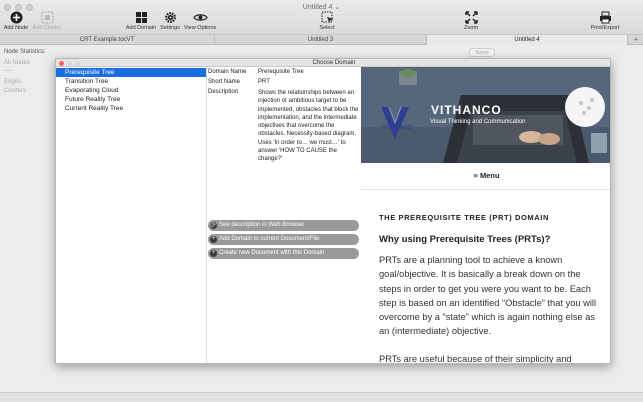 The width and height of the screenshot is (643, 402). What do you see at coordinates (15, 91) in the screenshot?
I see `stat-clusters: Clusters` at bounding box center [15, 91].